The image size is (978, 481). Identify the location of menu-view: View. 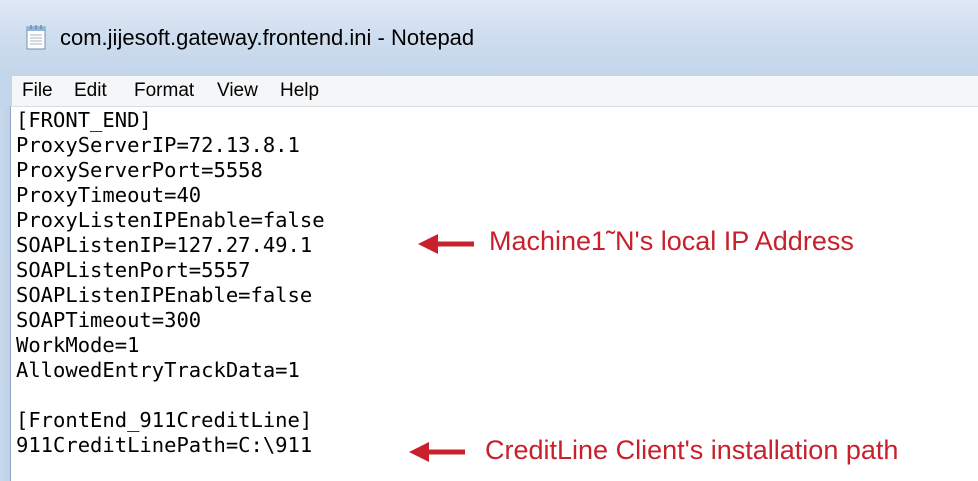
(237, 91).